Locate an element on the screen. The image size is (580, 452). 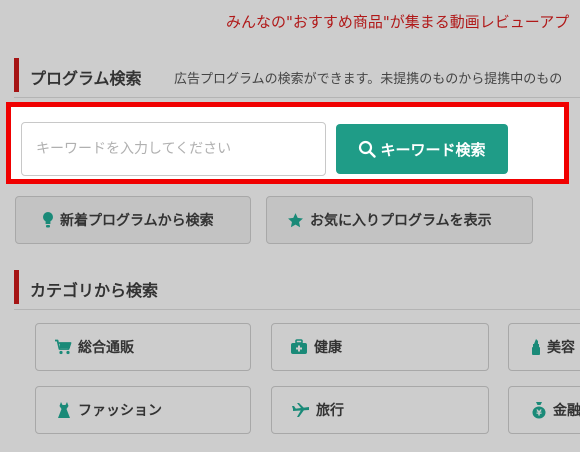
category-label: 健康 is located at coordinates (328, 348).